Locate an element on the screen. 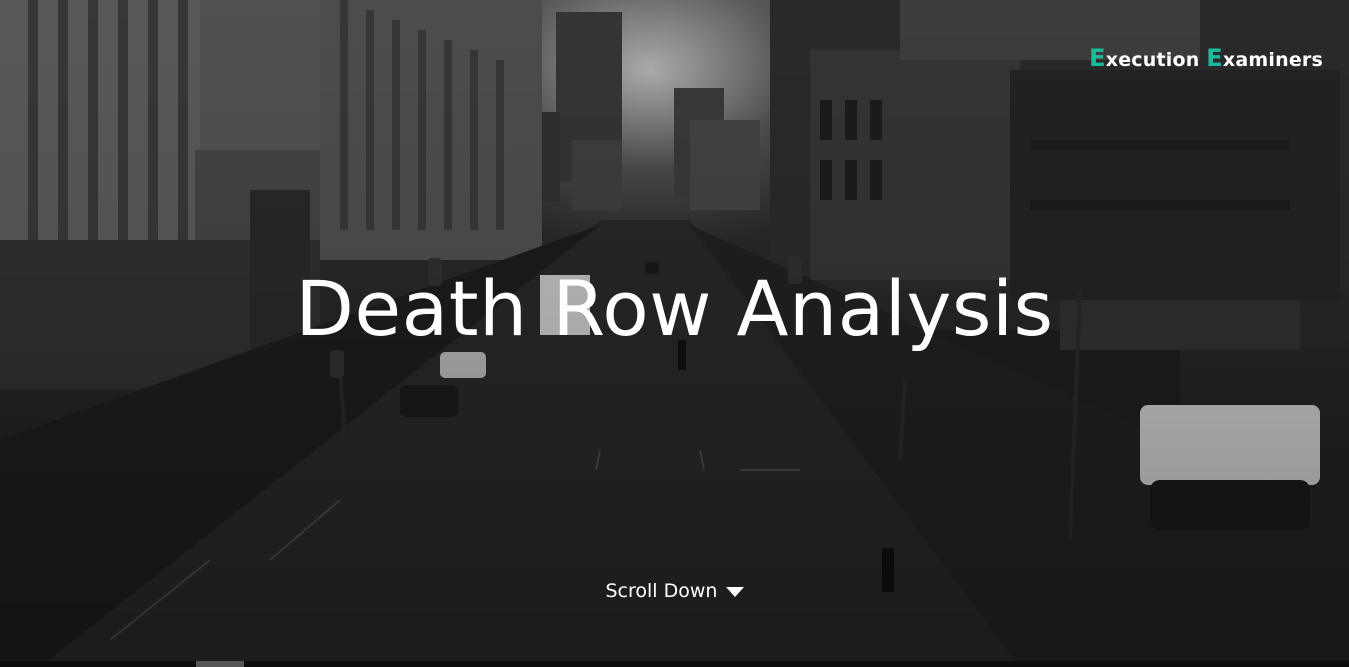 The height and width of the screenshot is (667, 1349). scroll-down-link: Scroll Down is located at coordinates (674, 591).